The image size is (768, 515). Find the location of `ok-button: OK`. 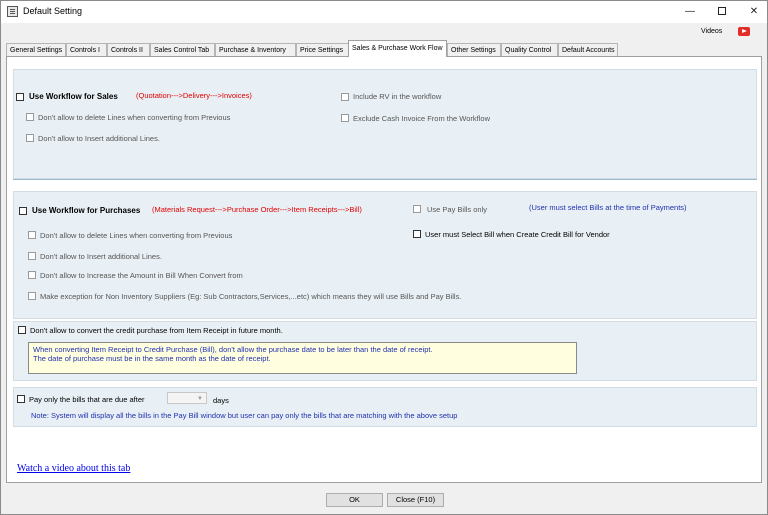

ok-button: OK is located at coordinates (354, 500).